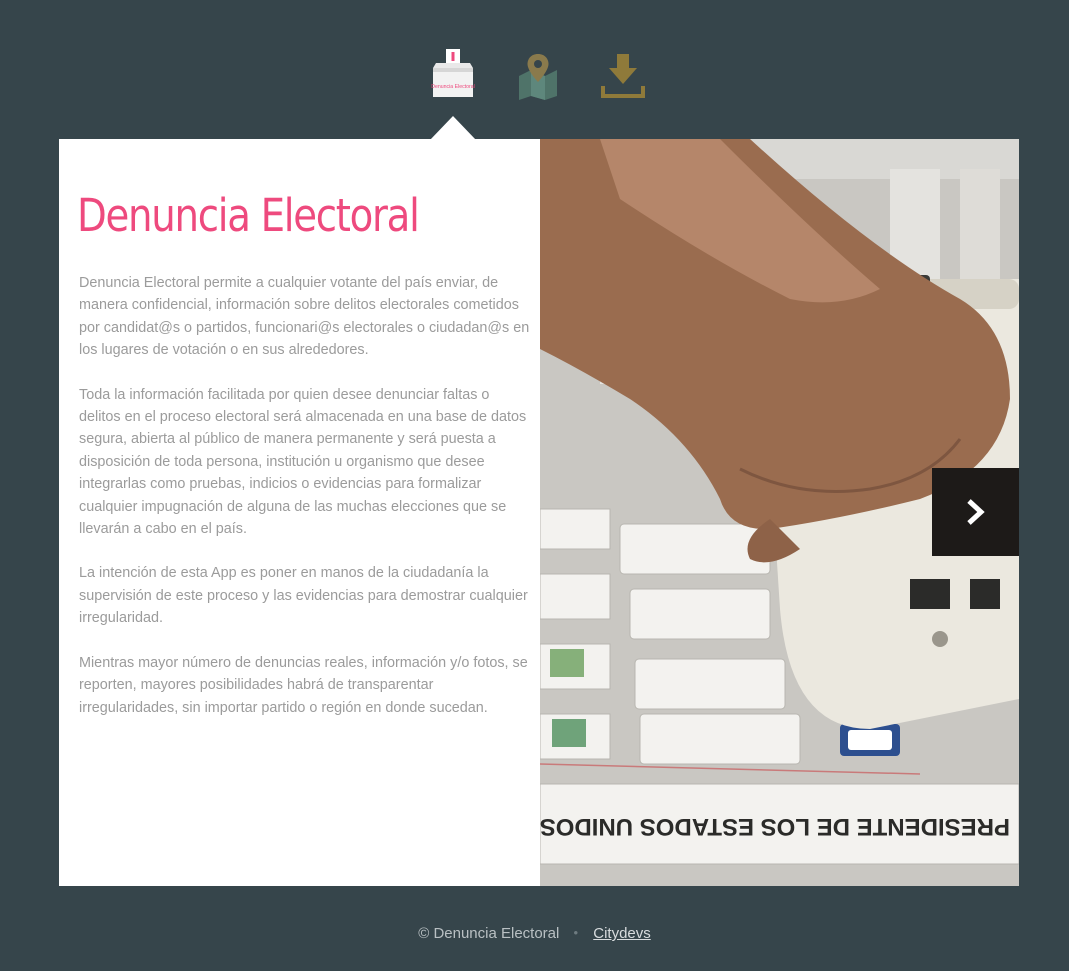 The image size is (1069, 971). I want to click on nav-map, so click(538, 74).